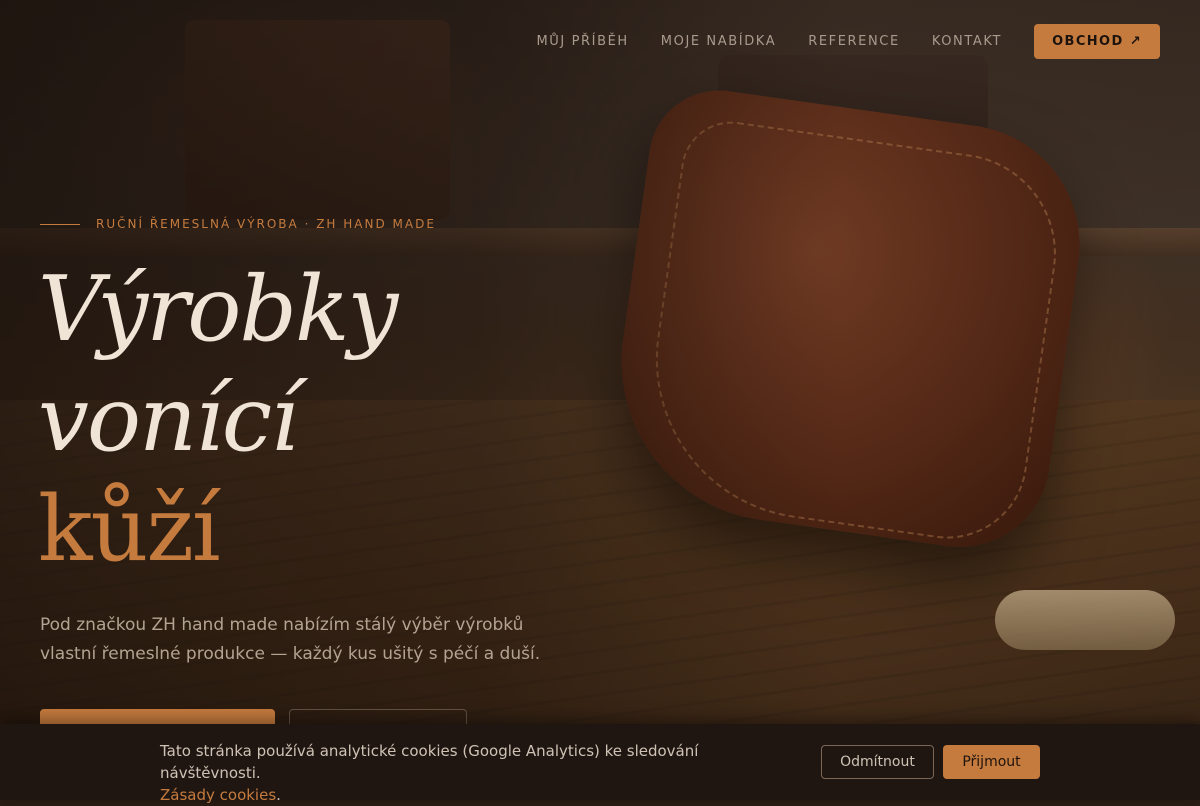 This screenshot has height=806, width=1200. Describe the element at coordinates (129, 529) in the screenshot. I see `headline-accent: kůží` at that location.